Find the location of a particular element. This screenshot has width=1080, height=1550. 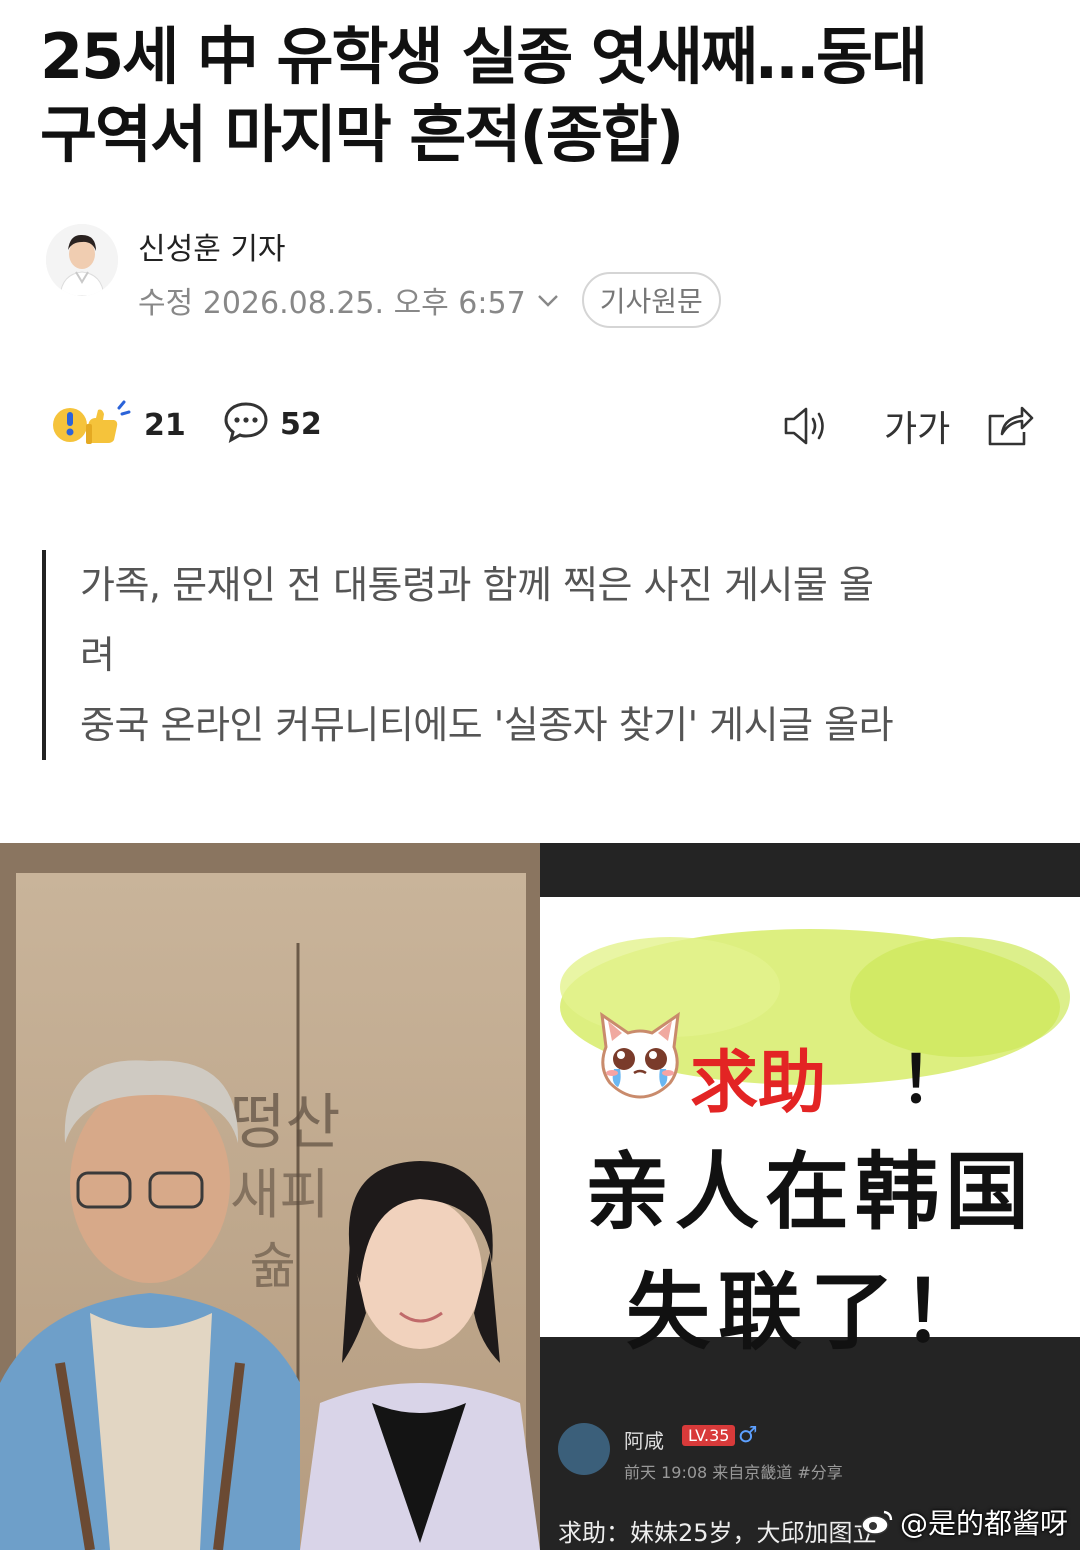

summary-line-1: 가족, 문재인 전 대통령과 함께 찍은 사진 게시물 올 is located at coordinates (477, 585).